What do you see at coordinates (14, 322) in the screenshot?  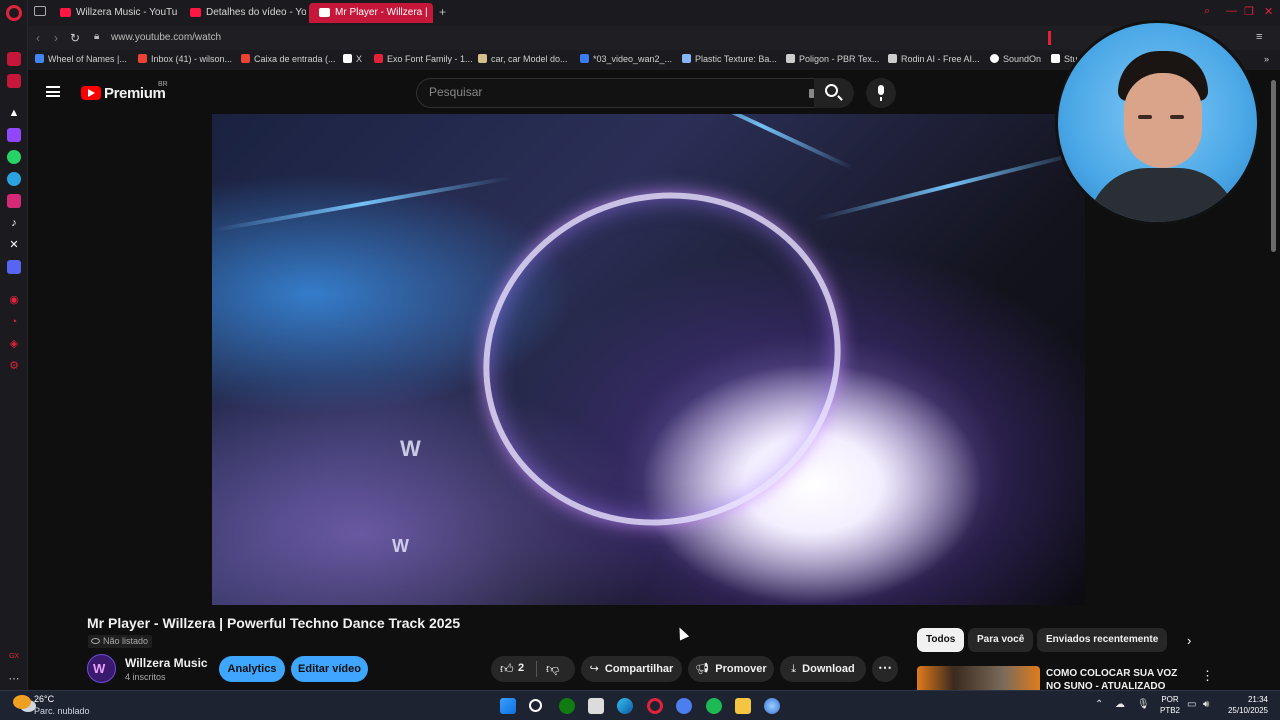 I see `history-icon: ◔` at bounding box center [14, 322].